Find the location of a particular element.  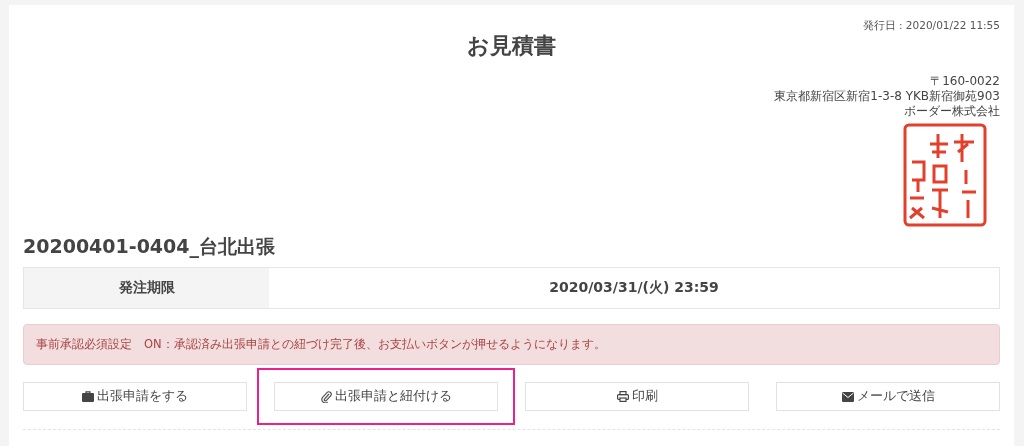

issue-date: 発行日 : 2020/01/22 11:55 is located at coordinates (930, 26).